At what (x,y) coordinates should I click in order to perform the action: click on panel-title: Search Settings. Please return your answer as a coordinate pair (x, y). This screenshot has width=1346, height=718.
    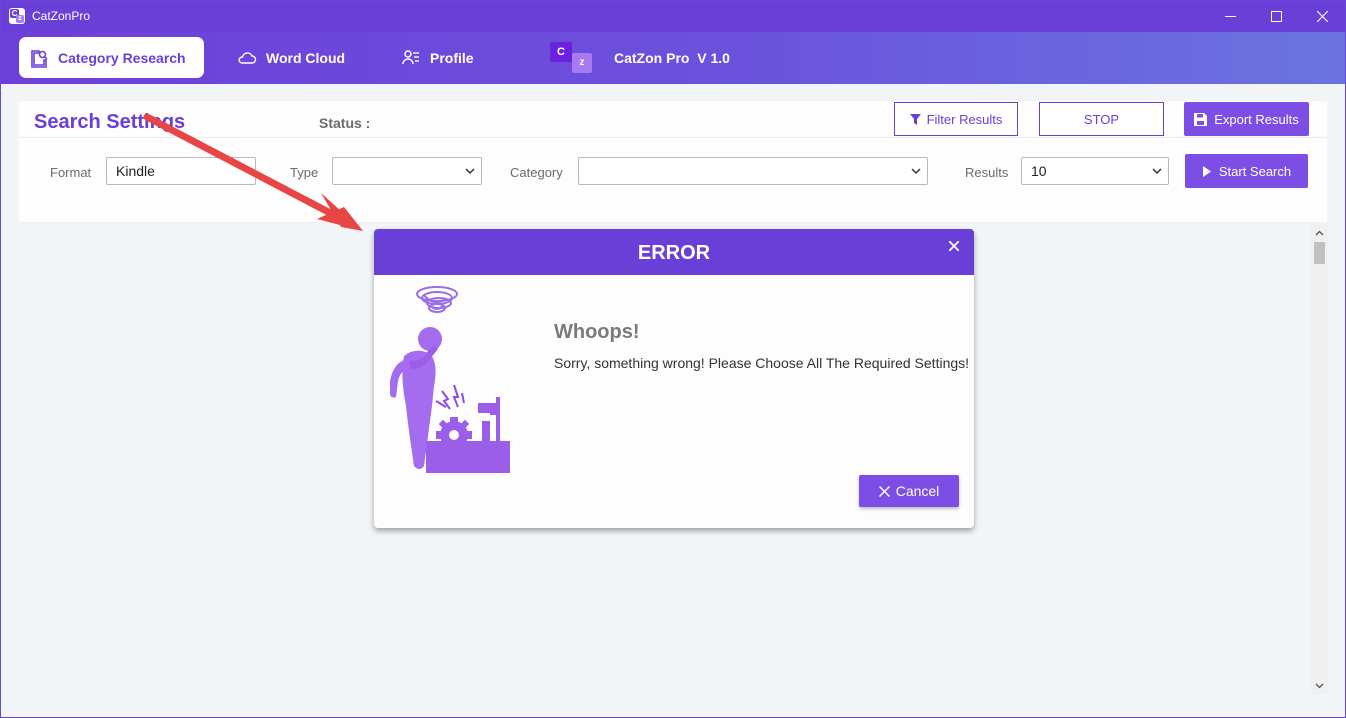
    Looking at the image, I should click on (110, 122).